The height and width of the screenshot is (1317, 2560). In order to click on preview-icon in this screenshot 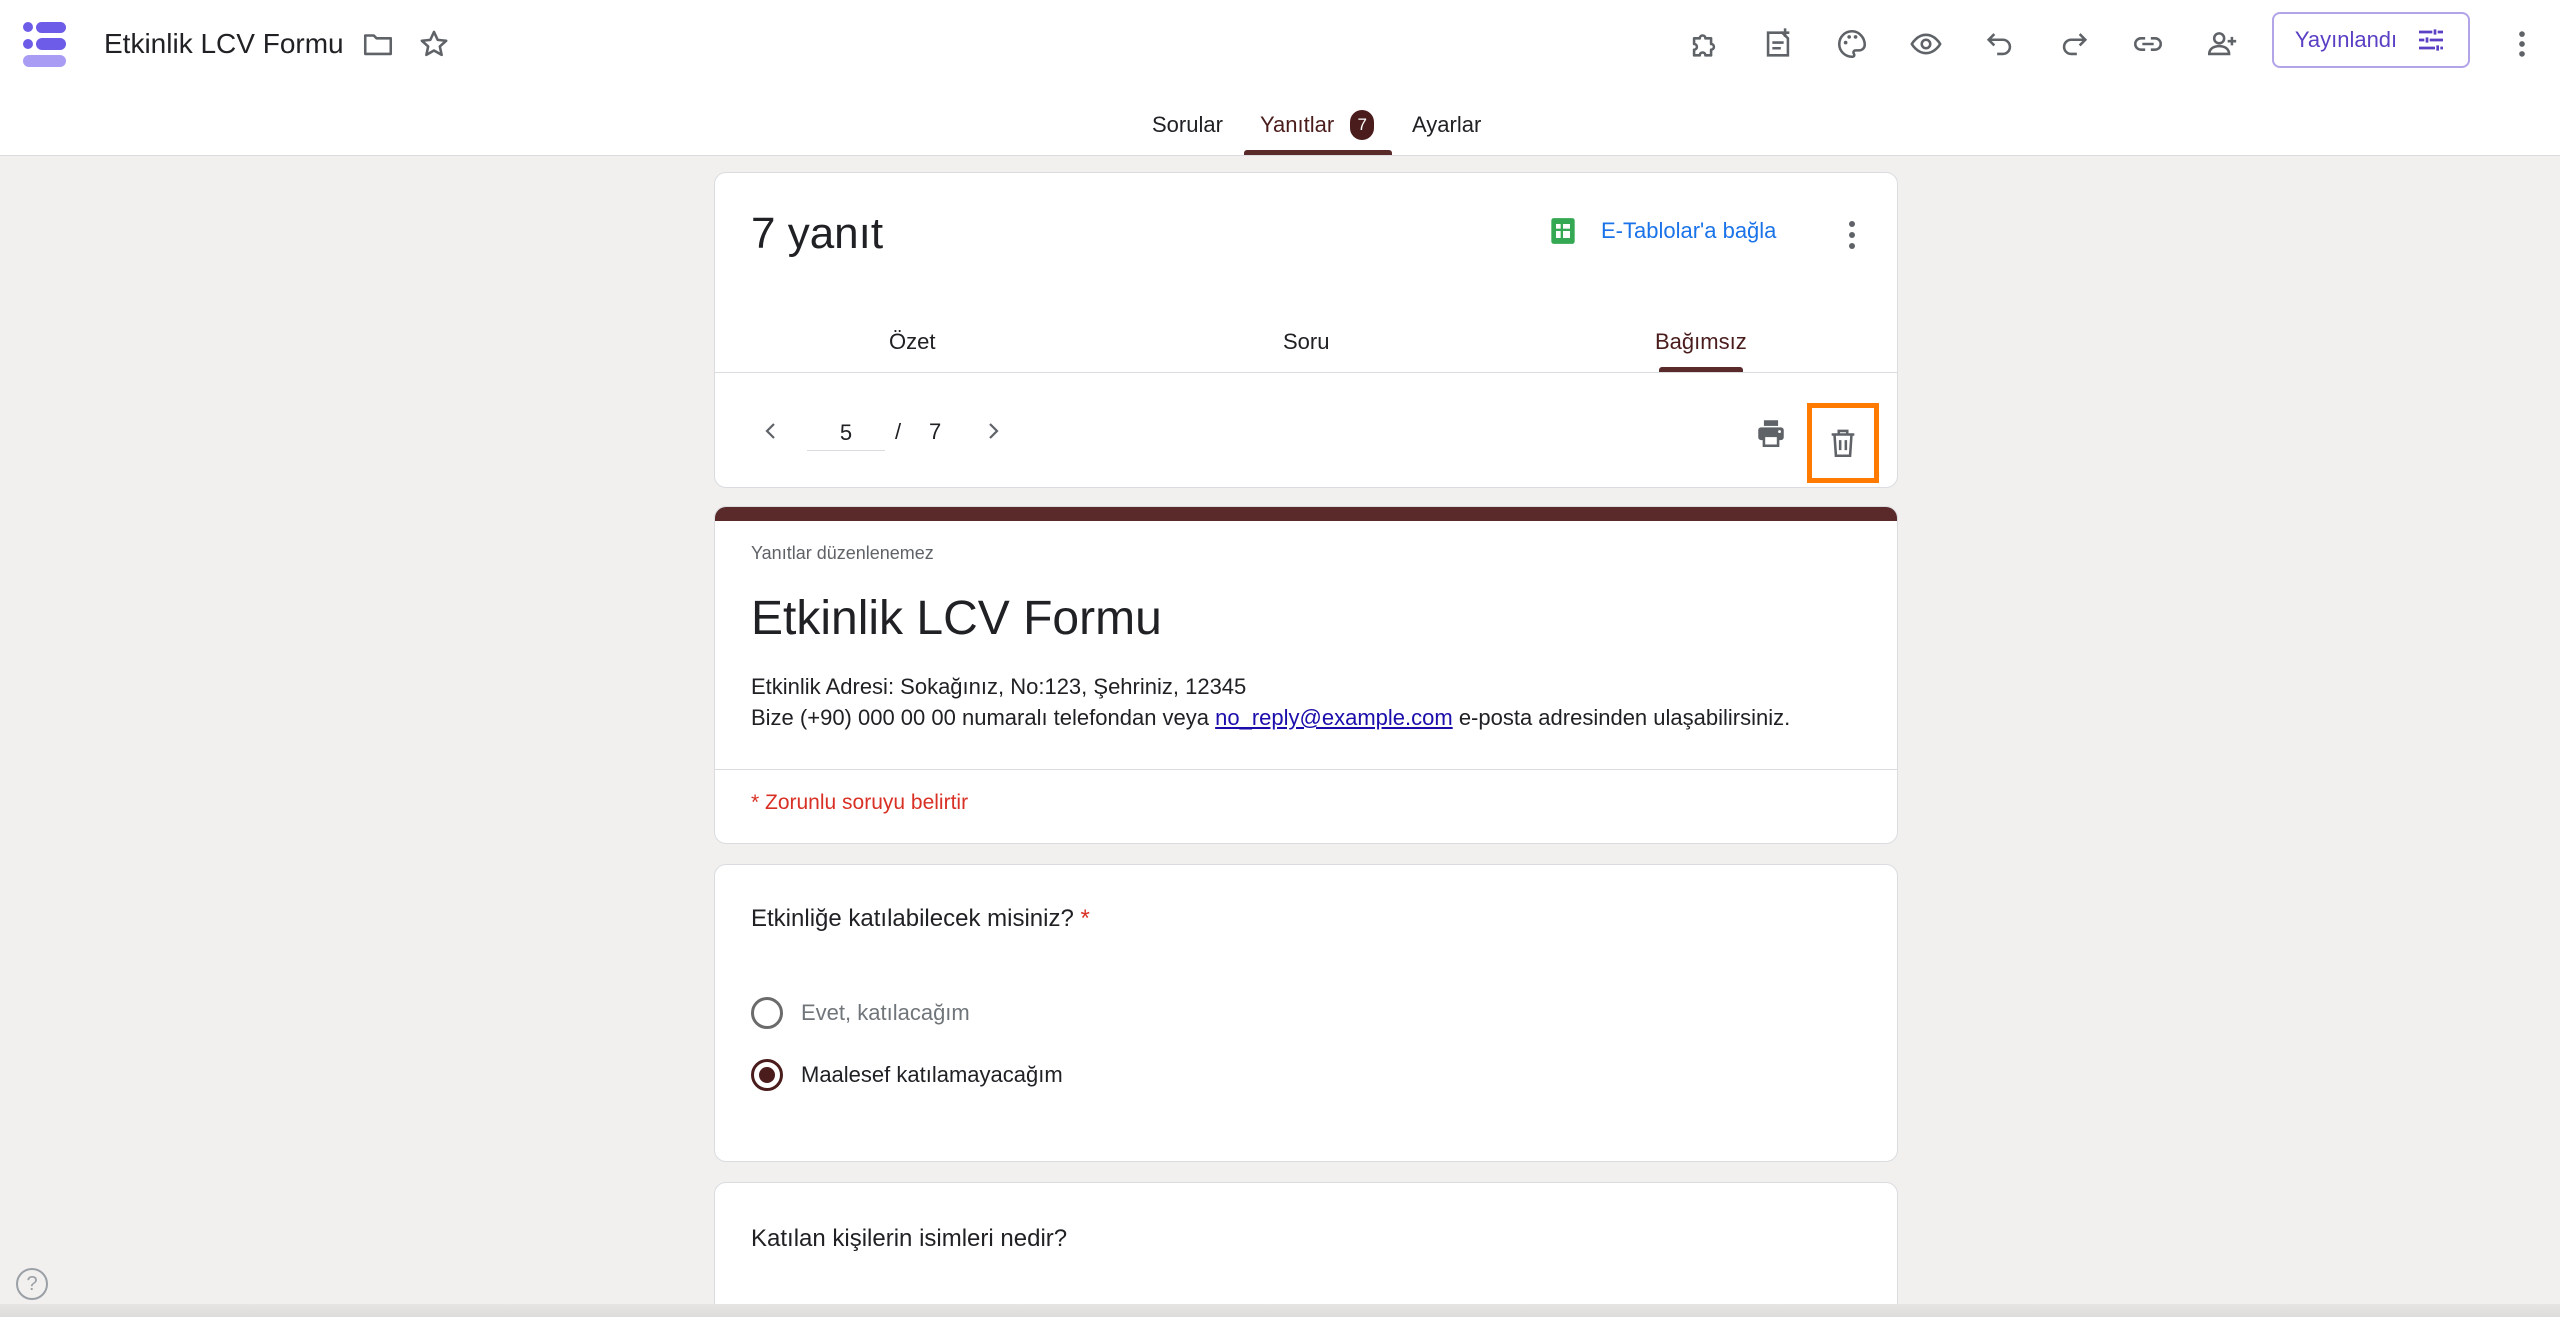, I will do `click(1926, 44)`.